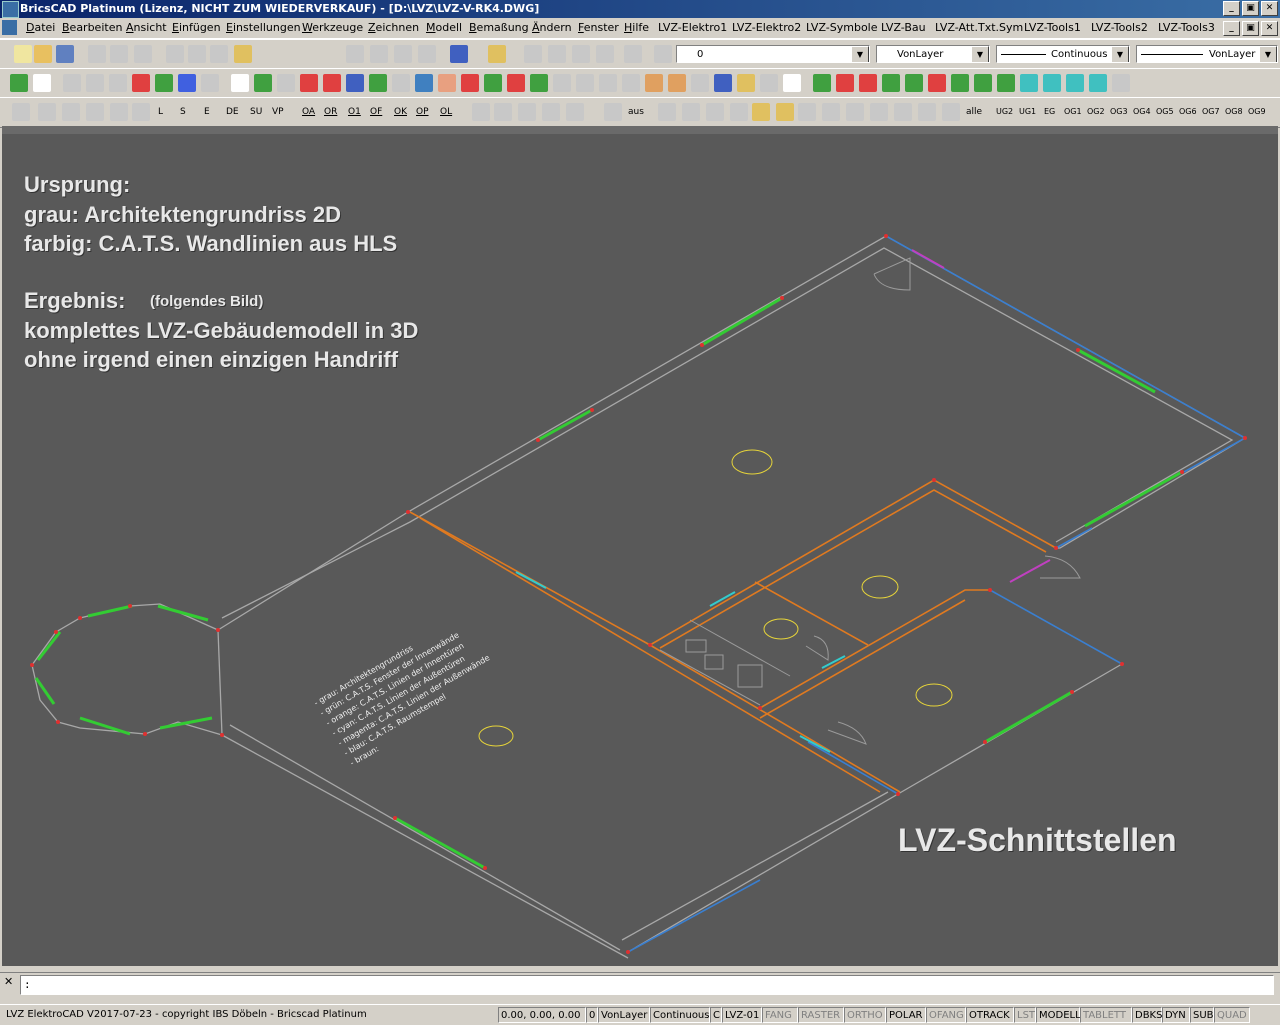 This screenshot has width=1280, height=1025. Describe the element at coordinates (742, 1015) in the screenshot. I see `status-scale: LVZ-01` at that location.